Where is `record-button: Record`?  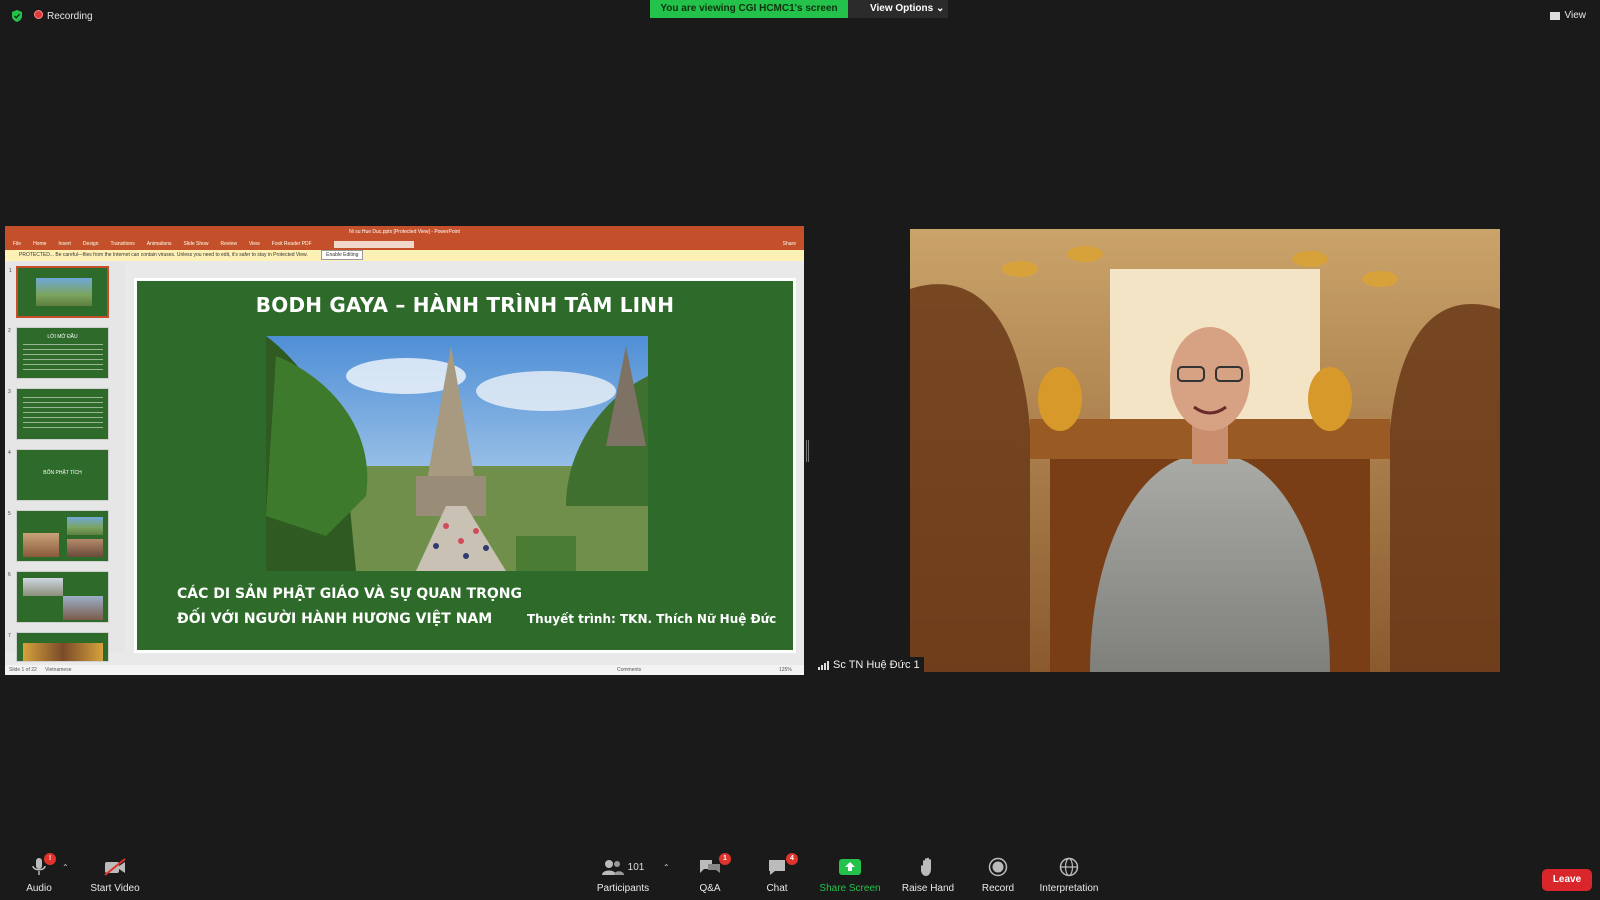
record-button: Record is located at coordinates (998, 874).